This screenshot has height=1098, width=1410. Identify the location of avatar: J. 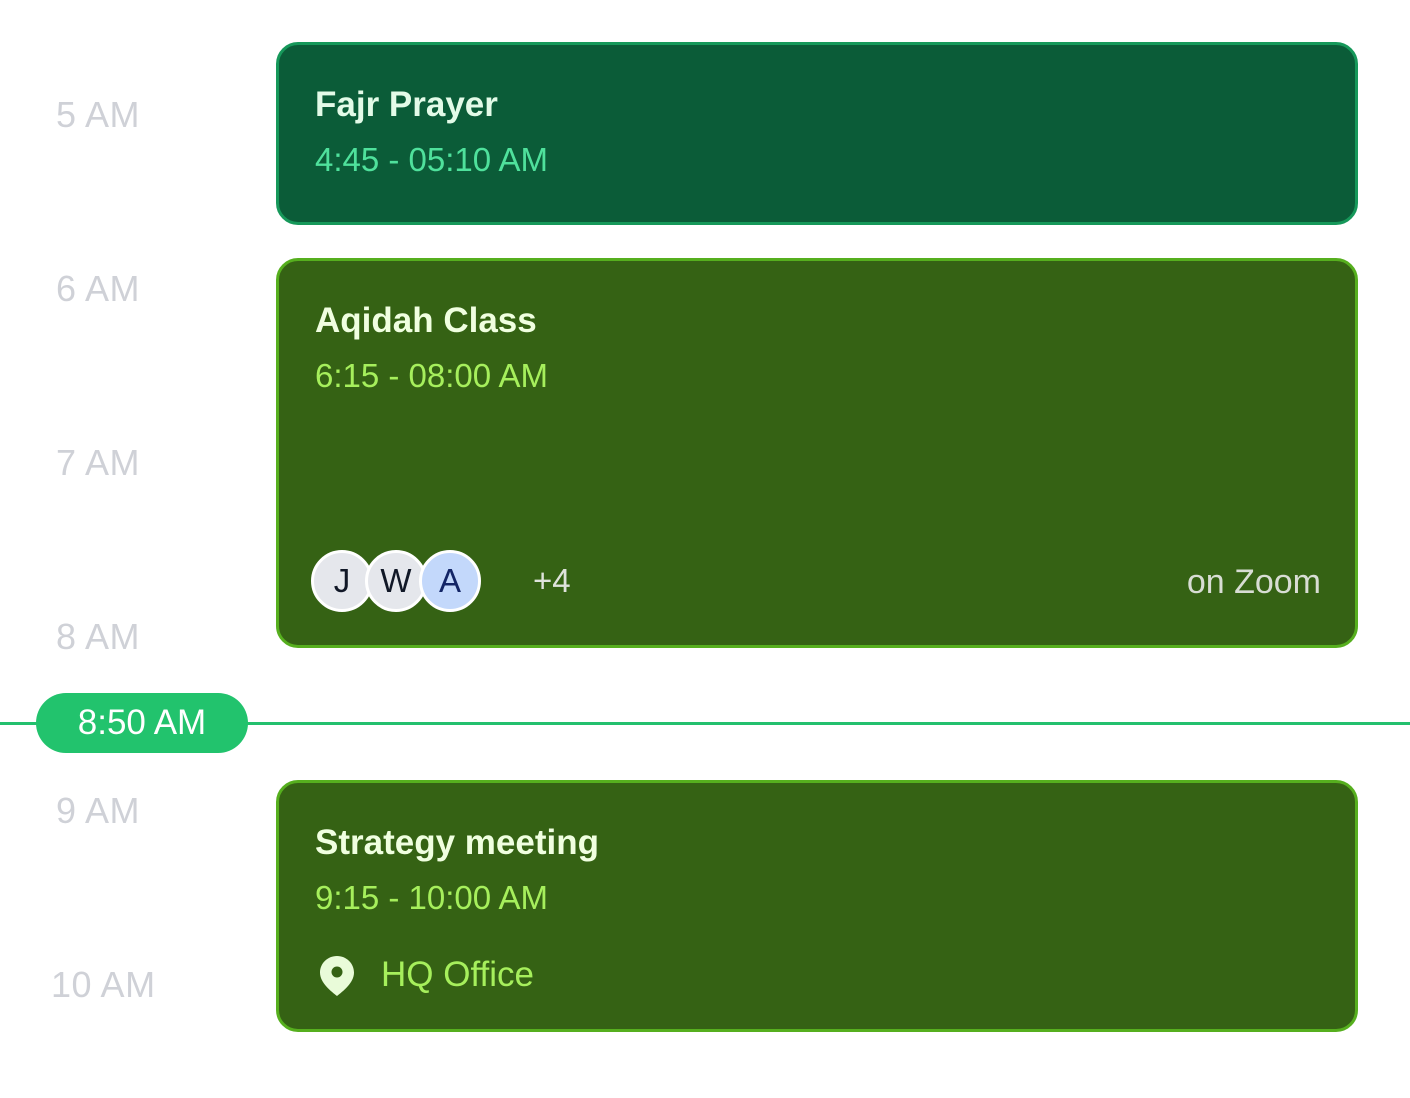
(342, 581).